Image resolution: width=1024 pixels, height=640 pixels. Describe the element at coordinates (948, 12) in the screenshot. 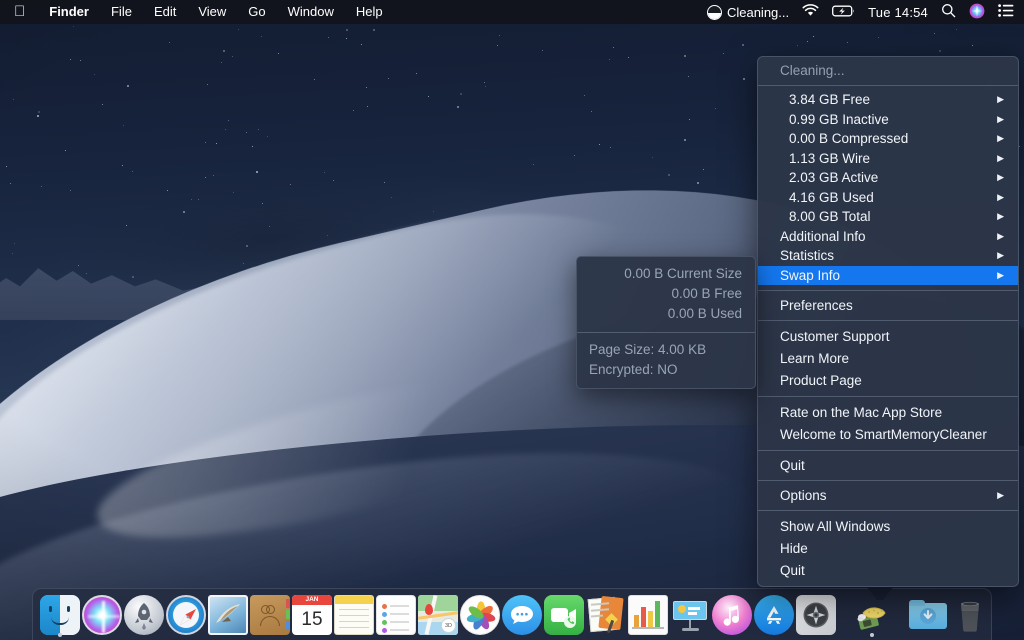

I see `spotlight-search-icon` at that location.